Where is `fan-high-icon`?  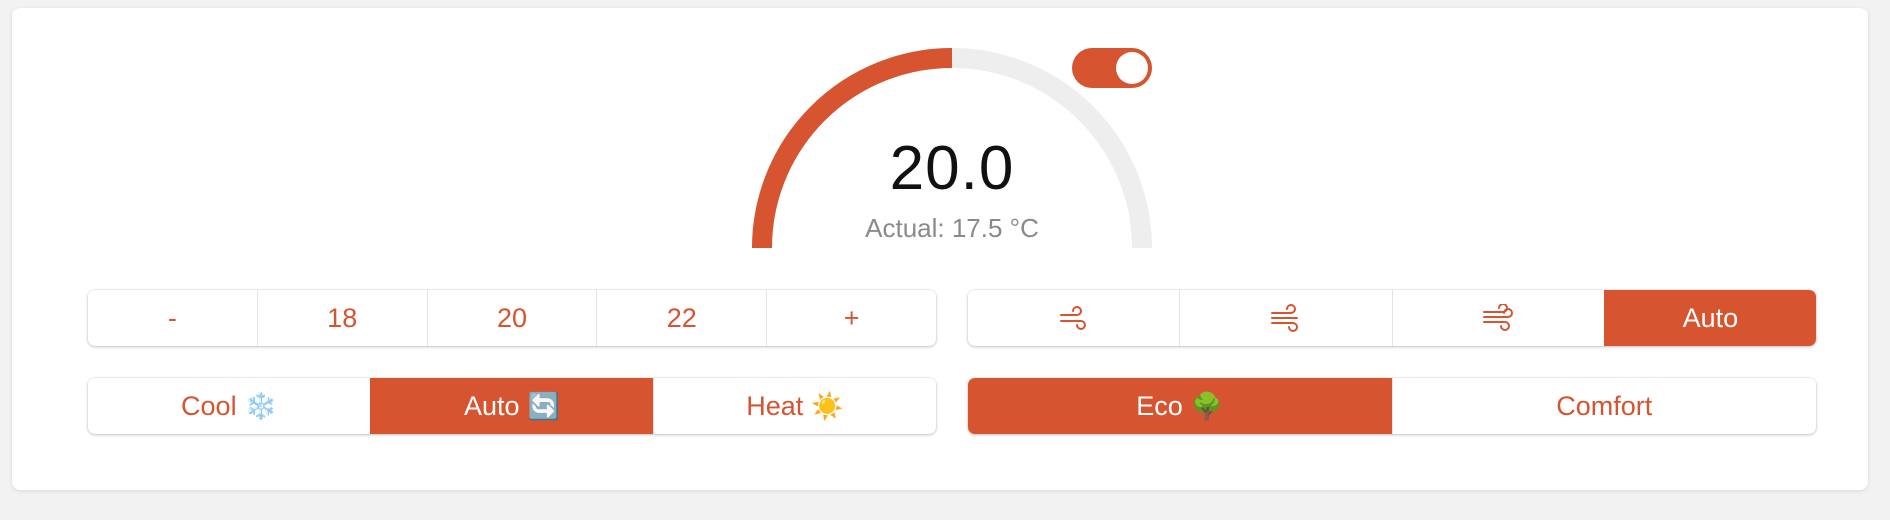 fan-high-icon is located at coordinates (1498, 317).